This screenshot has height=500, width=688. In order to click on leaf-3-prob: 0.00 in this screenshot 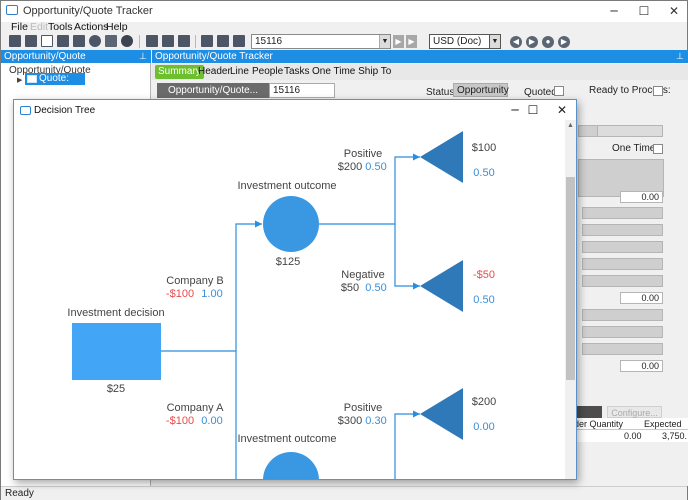, I will do `click(483, 427)`.